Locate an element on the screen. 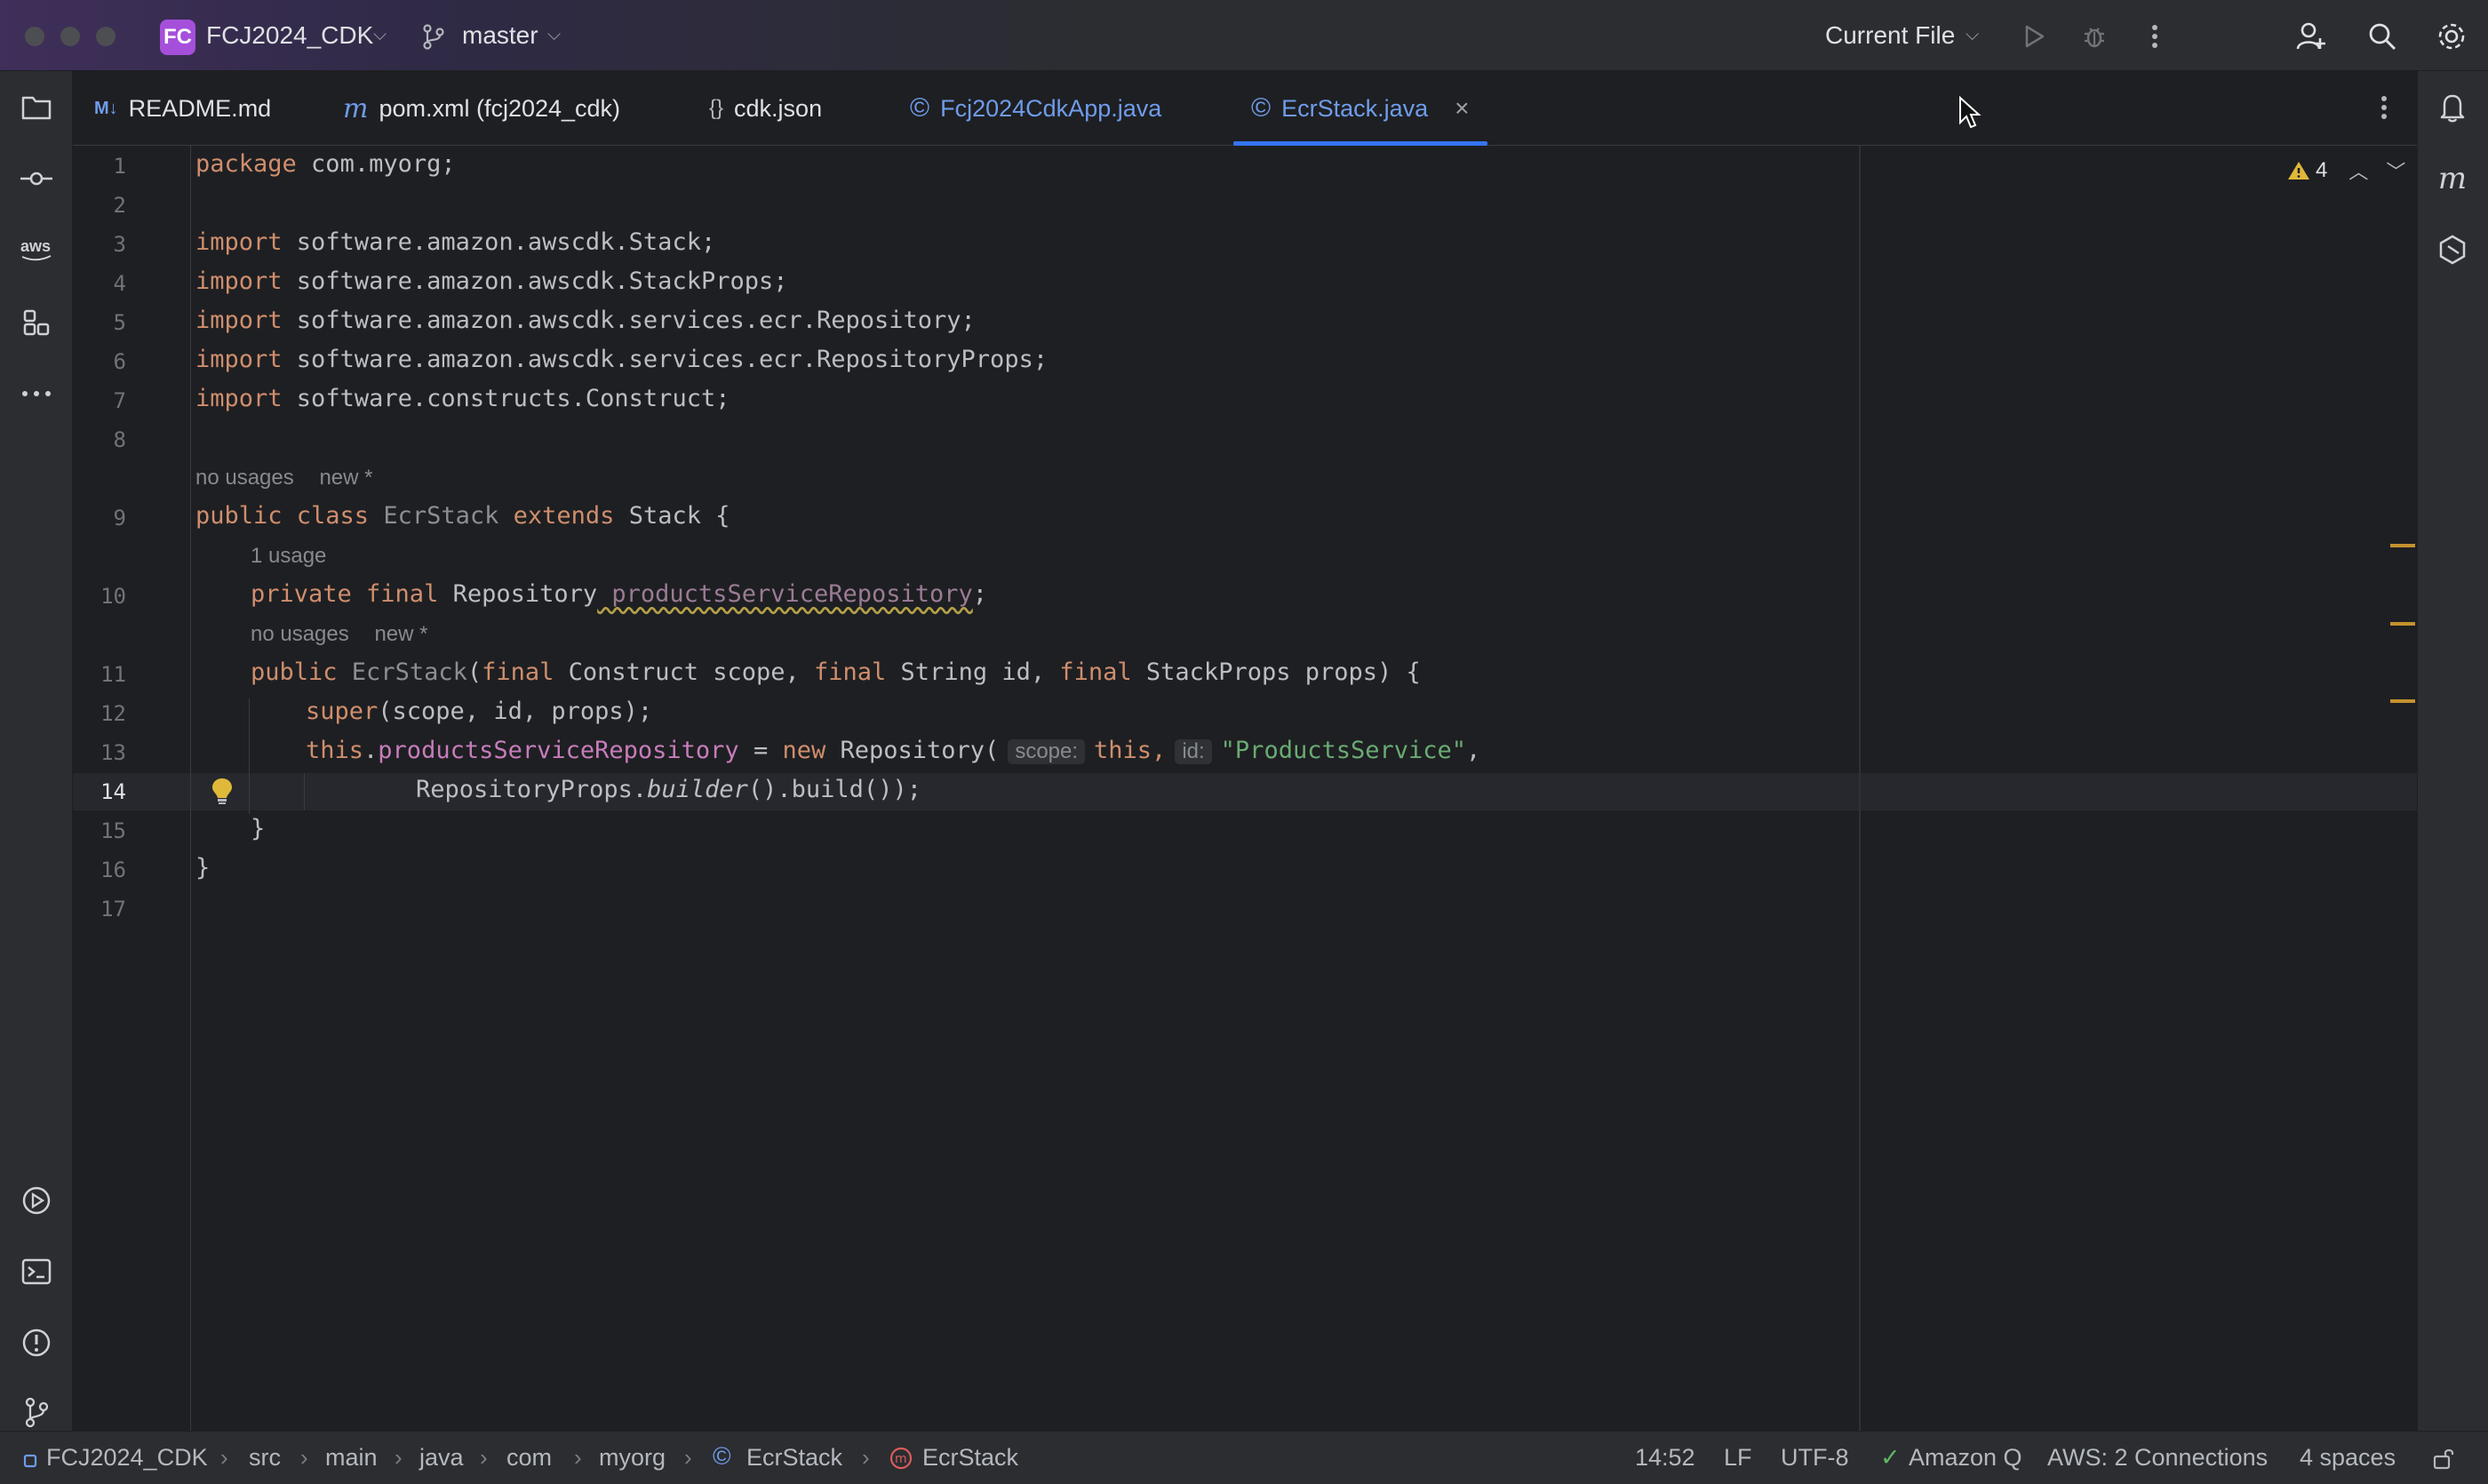 The image size is (2488, 1484). project-badge: FC is located at coordinates (177, 38).